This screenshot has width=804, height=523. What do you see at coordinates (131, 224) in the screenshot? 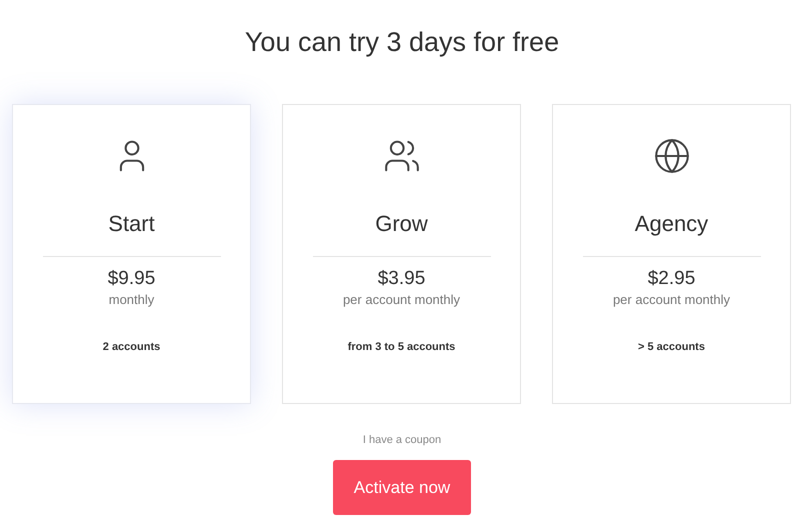
I see `plan-name: Start` at bounding box center [131, 224].